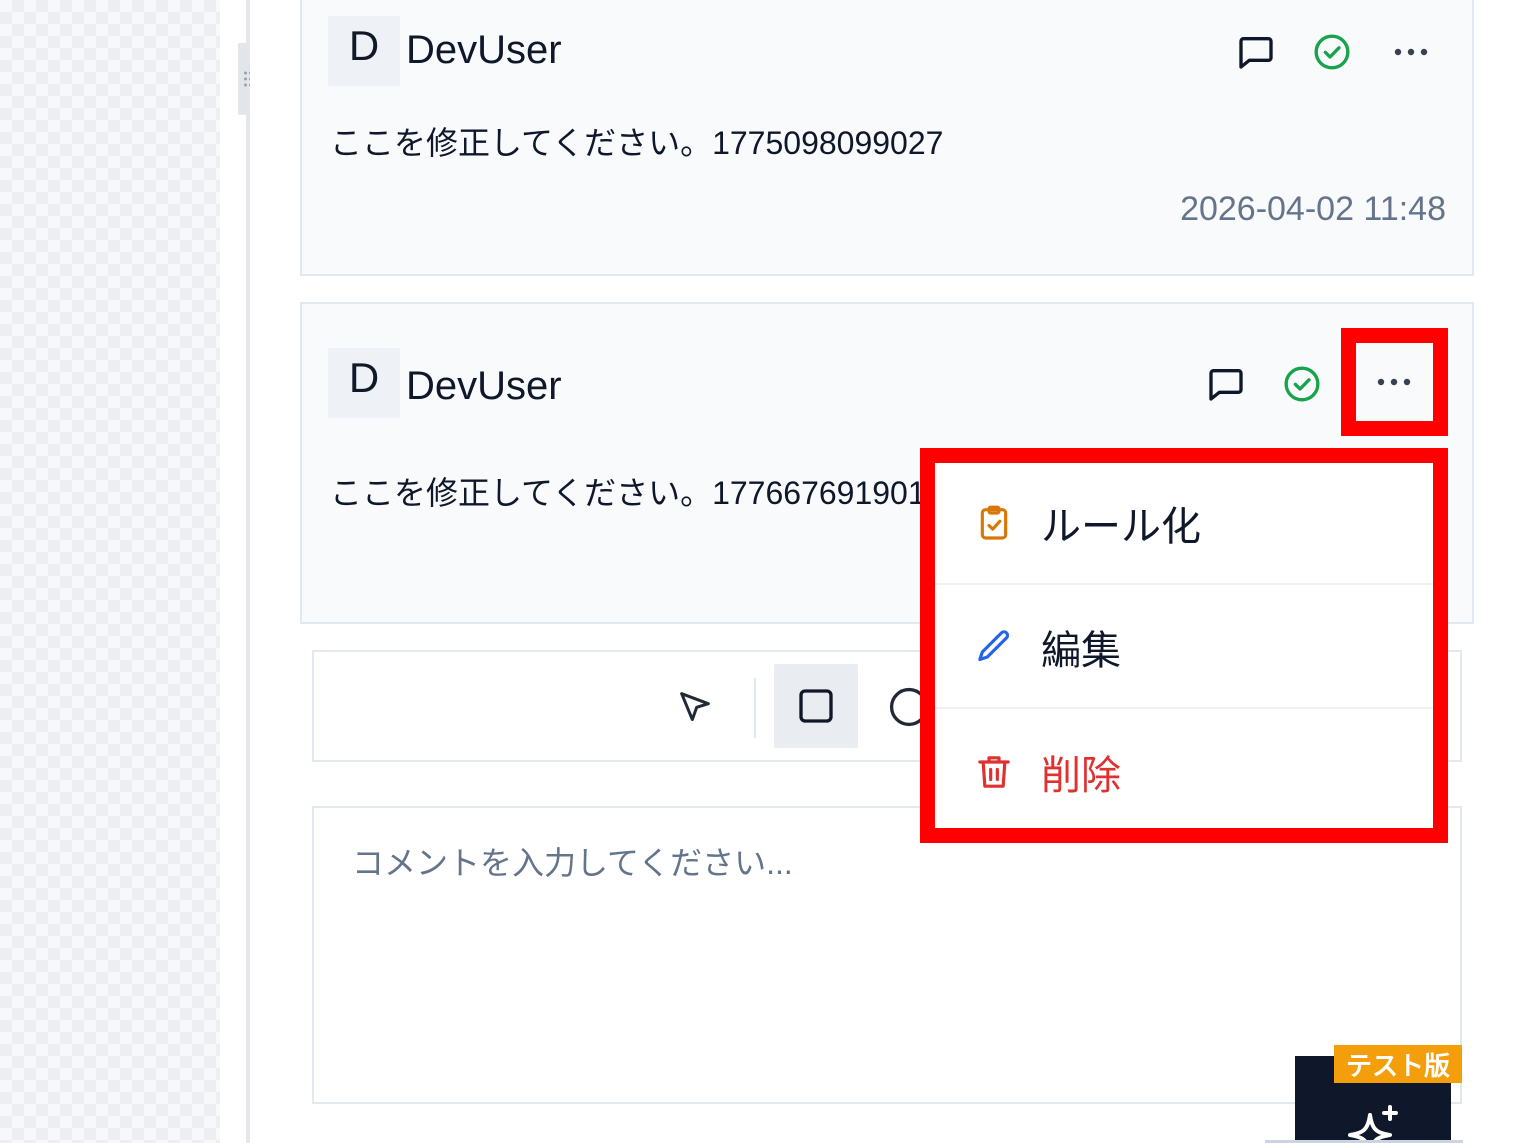 The height and width of the screenshot is (1143, 1521). Describe the element at coordinates (755, 708) in the screenshot. I see `toolbar-separator` at that location.